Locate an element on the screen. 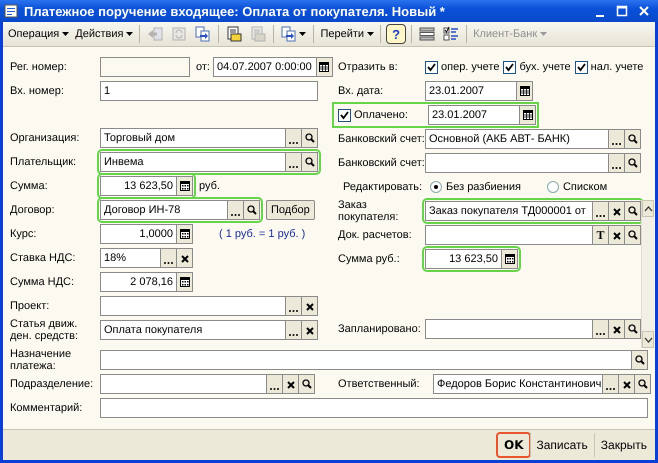 This screenshot has width=658, height=463. dialog-button: OK is located at coordinates (513, 445).